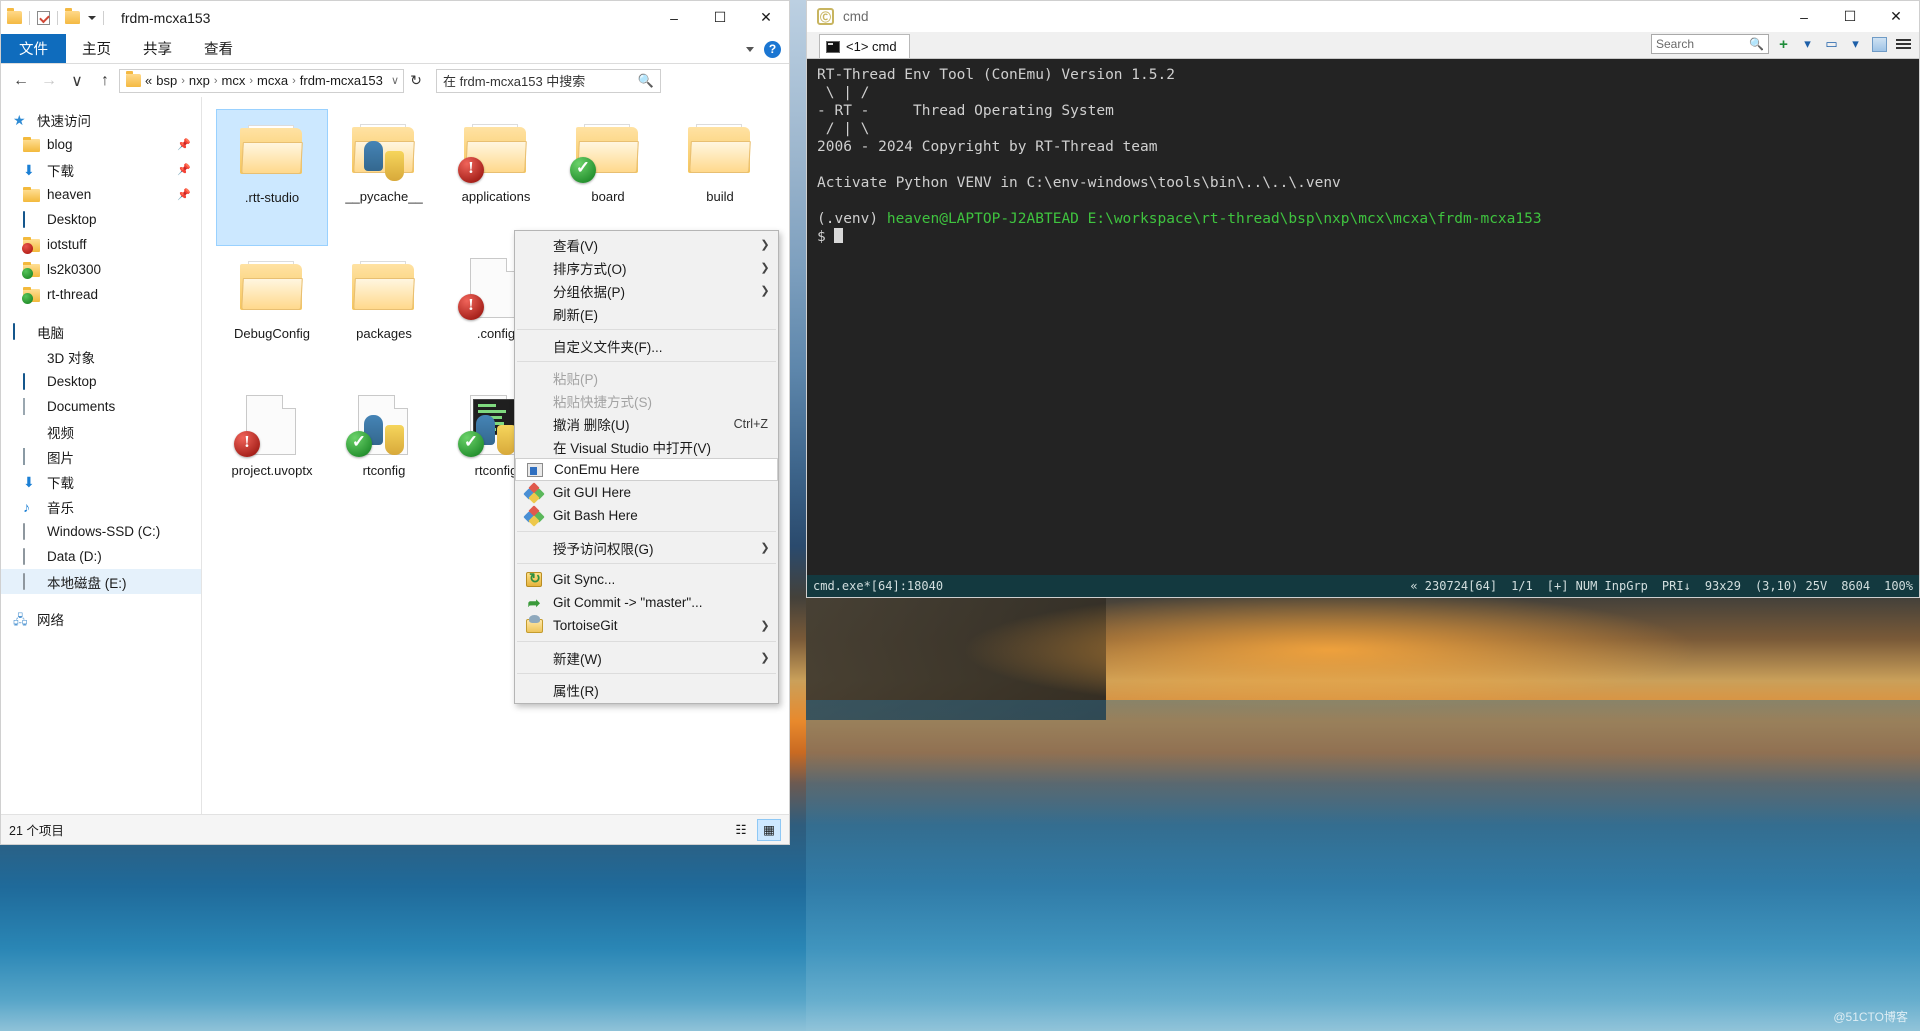 This screenshot has height=1031, width=1920. Describe the element at coordinates (272, 80) in the screenshot. I see `breadcrumb-item-mcxa: mcxa` at that location.